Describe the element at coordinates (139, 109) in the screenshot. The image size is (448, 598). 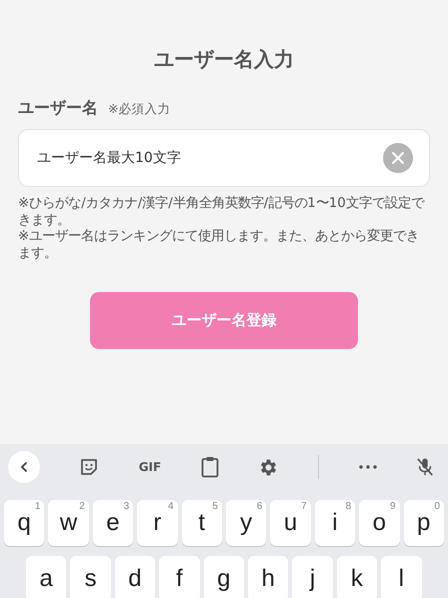
I see `required-note: ※必須入力` at that location.